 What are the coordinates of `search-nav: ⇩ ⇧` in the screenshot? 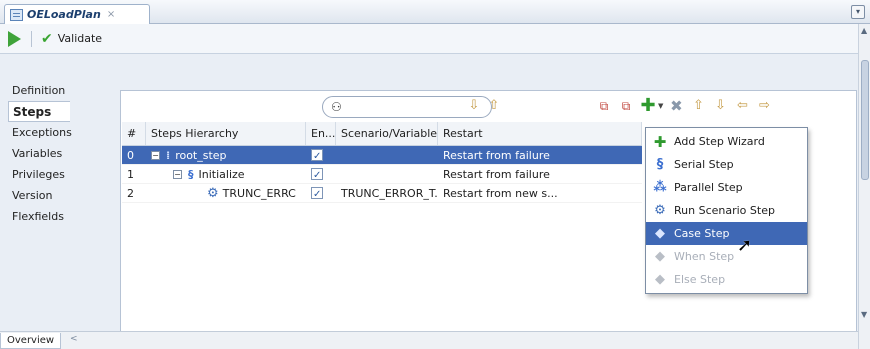 It's located at (484, 106).